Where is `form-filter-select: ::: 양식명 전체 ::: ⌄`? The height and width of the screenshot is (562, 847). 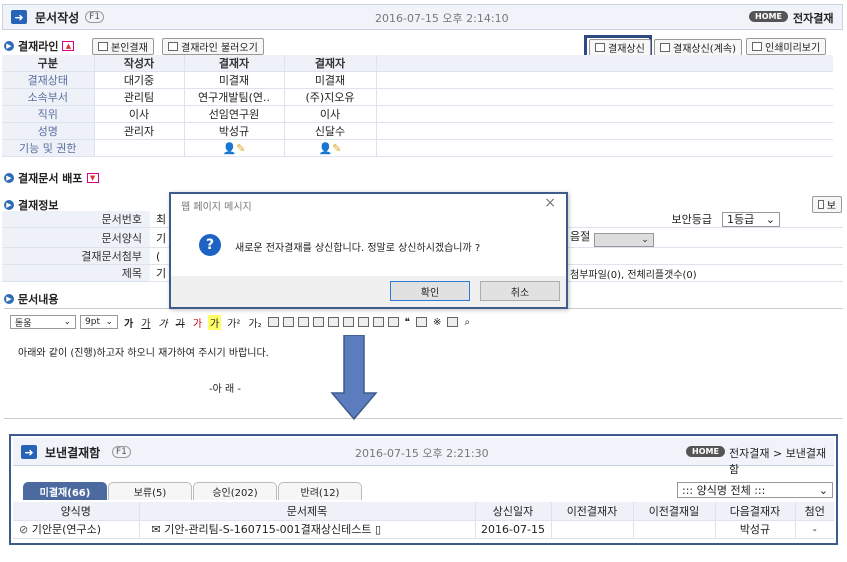 form-filter-select: ::: 양식명 전체 ::: ⌄ is located at coordinates (755, 490).